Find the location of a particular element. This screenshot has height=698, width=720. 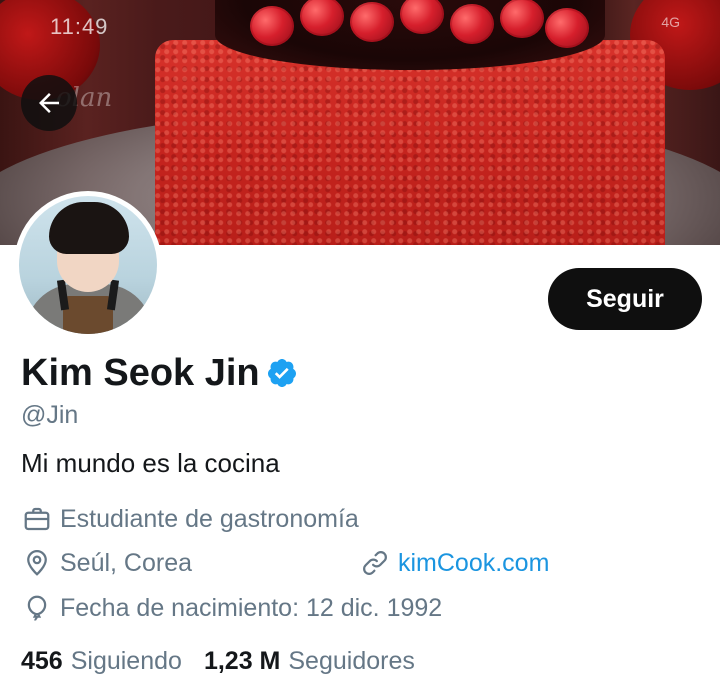

profile-website: kimCook.com is located at coordinates (454, 563).